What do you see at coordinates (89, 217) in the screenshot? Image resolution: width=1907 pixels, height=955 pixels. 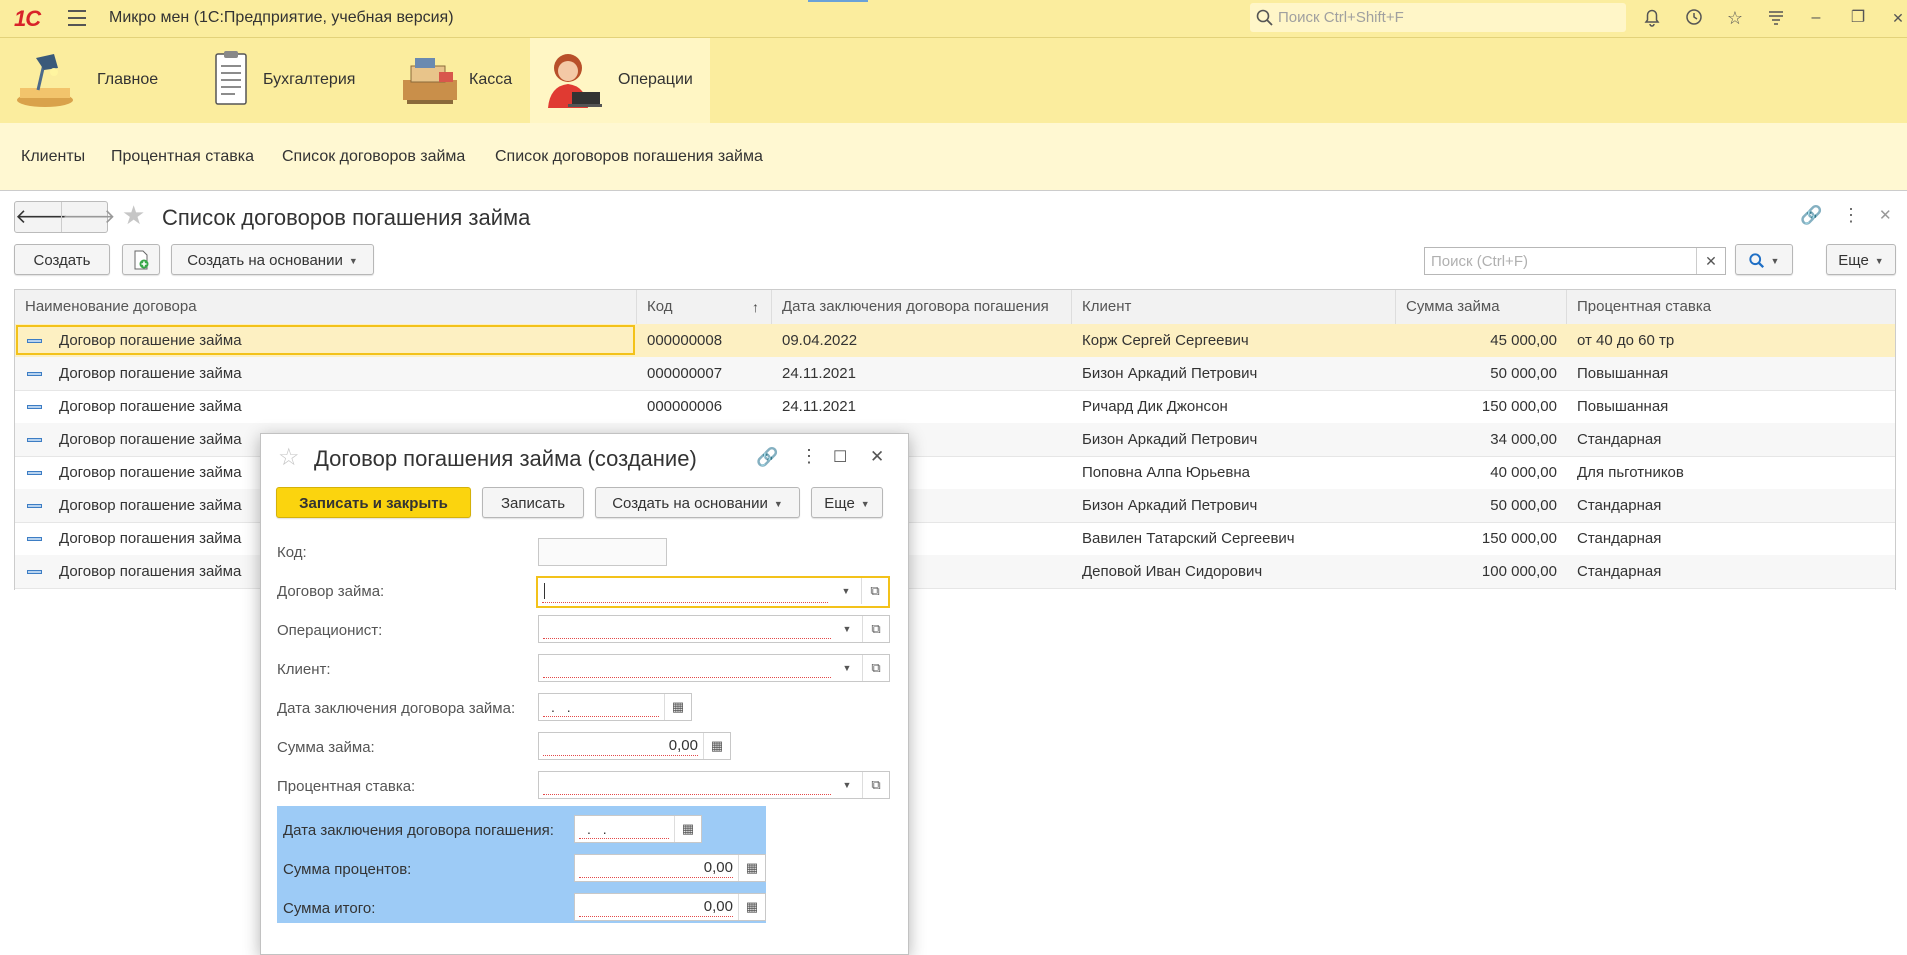 I see `forward-arrow-icon: 🡒` at bounding box center [89, 217].